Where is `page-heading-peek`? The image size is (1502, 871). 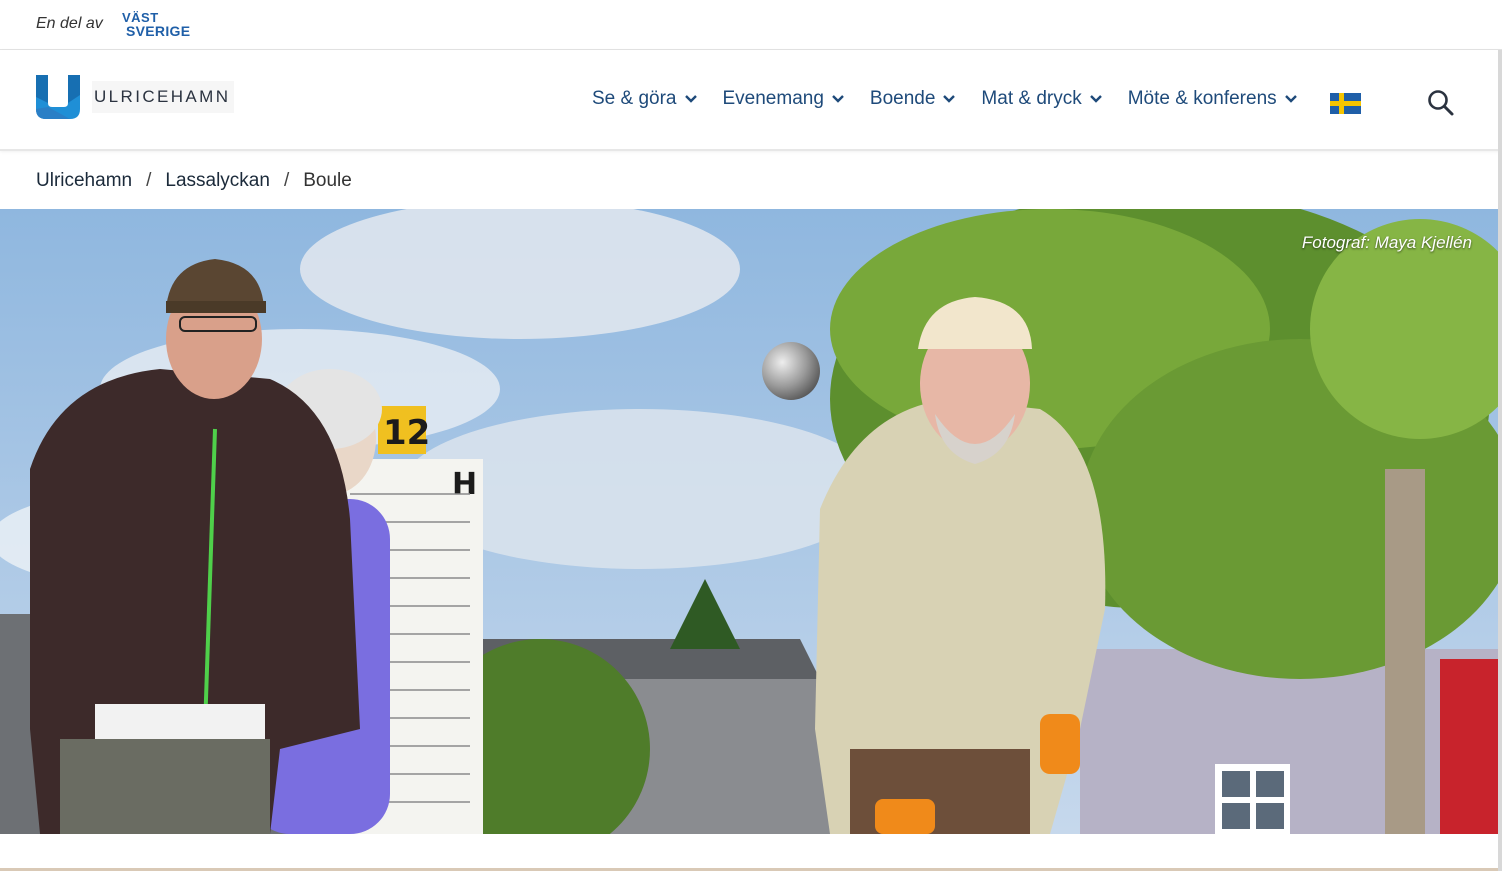 page-heading-peek is located at coordinates (590, 860).